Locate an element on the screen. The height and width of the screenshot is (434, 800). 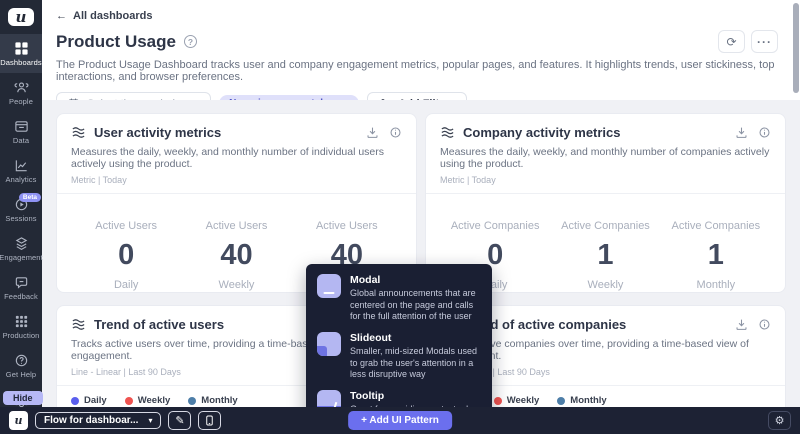
sidebar-item-label: Sessions is located at coordinates (21, 218).